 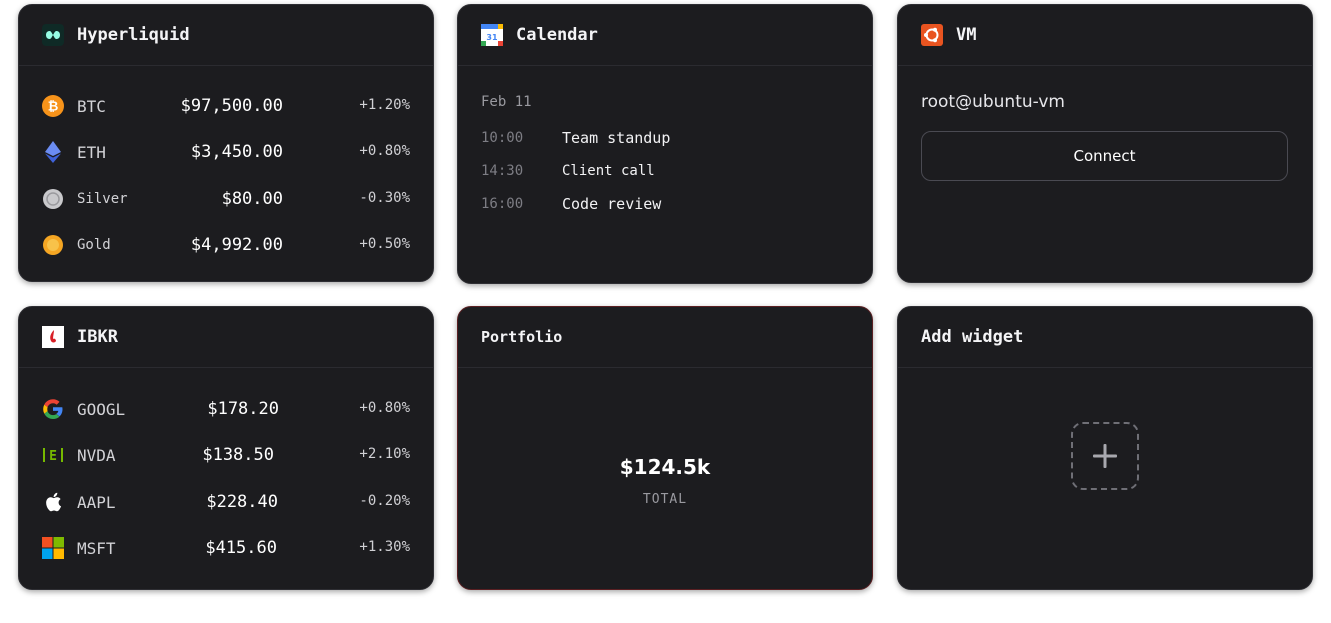 I want to click on asset-row-nvda: E NVDA $138.50 +2.10%, so click(x=226, y=455).